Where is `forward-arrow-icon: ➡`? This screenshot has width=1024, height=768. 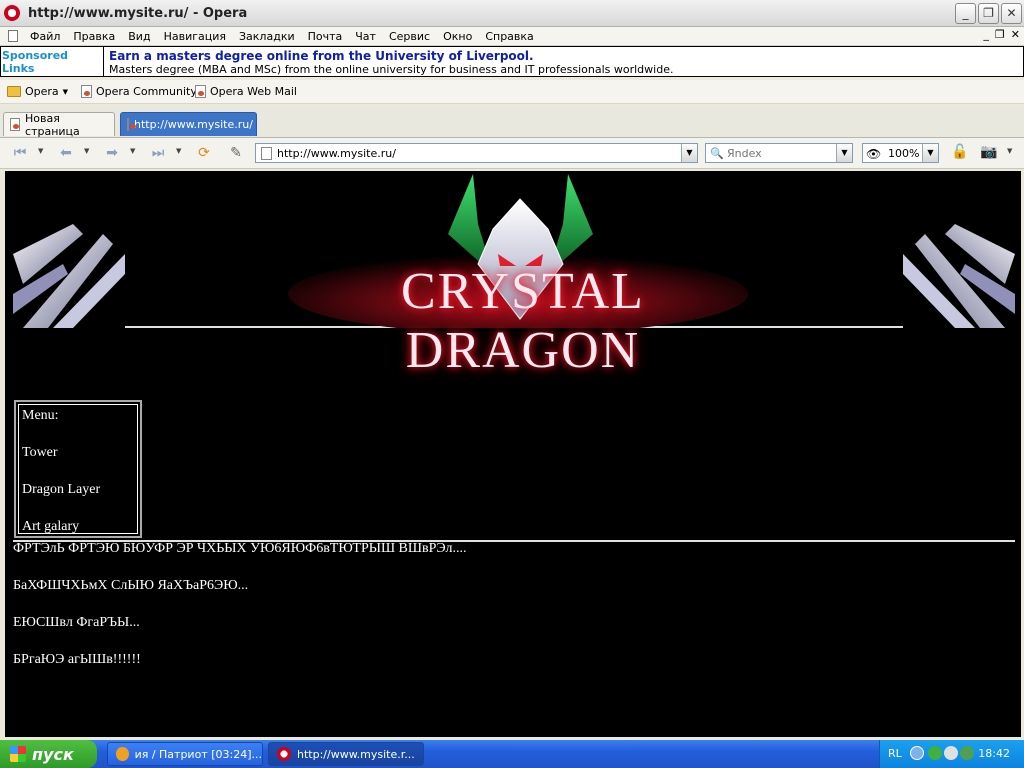
forward-arrow-icon: ➡ is located at coordinates (112, 153).